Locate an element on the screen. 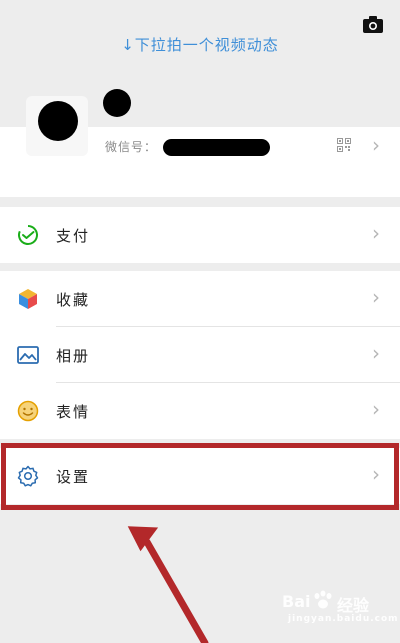 This screenshot has width=400, height=643. wechat-id-redaction is located at coordinates (216, 147).